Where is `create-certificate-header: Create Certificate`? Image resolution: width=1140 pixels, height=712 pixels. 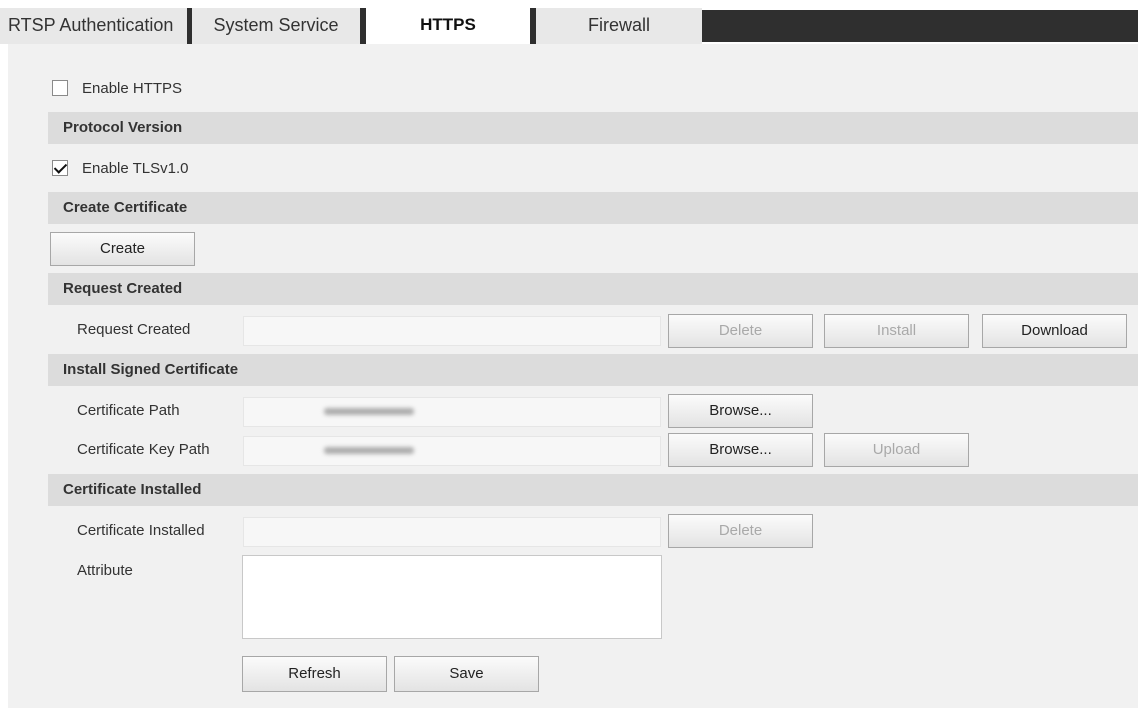
create-certificate-header: Create Certificate is located at coordinates (593, 208).